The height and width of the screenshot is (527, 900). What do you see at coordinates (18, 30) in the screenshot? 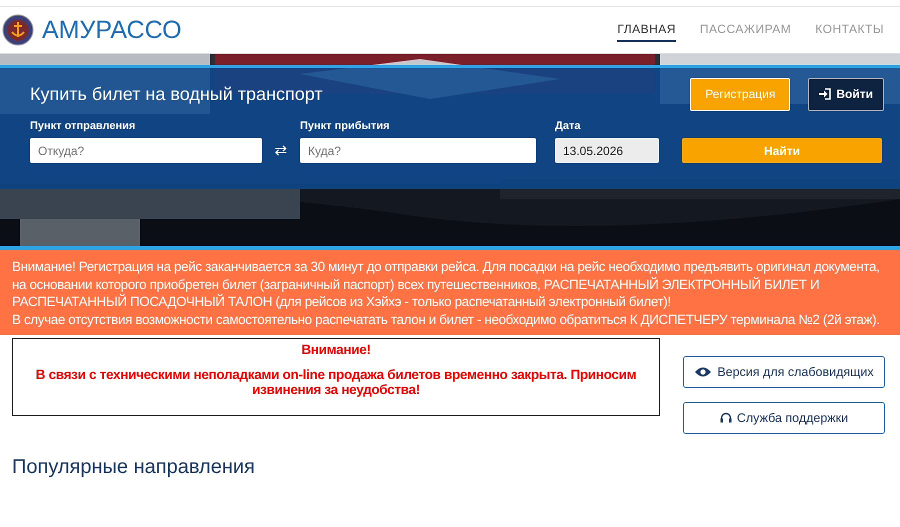
I see `emblem-icon` at bounding box center [18, 30].